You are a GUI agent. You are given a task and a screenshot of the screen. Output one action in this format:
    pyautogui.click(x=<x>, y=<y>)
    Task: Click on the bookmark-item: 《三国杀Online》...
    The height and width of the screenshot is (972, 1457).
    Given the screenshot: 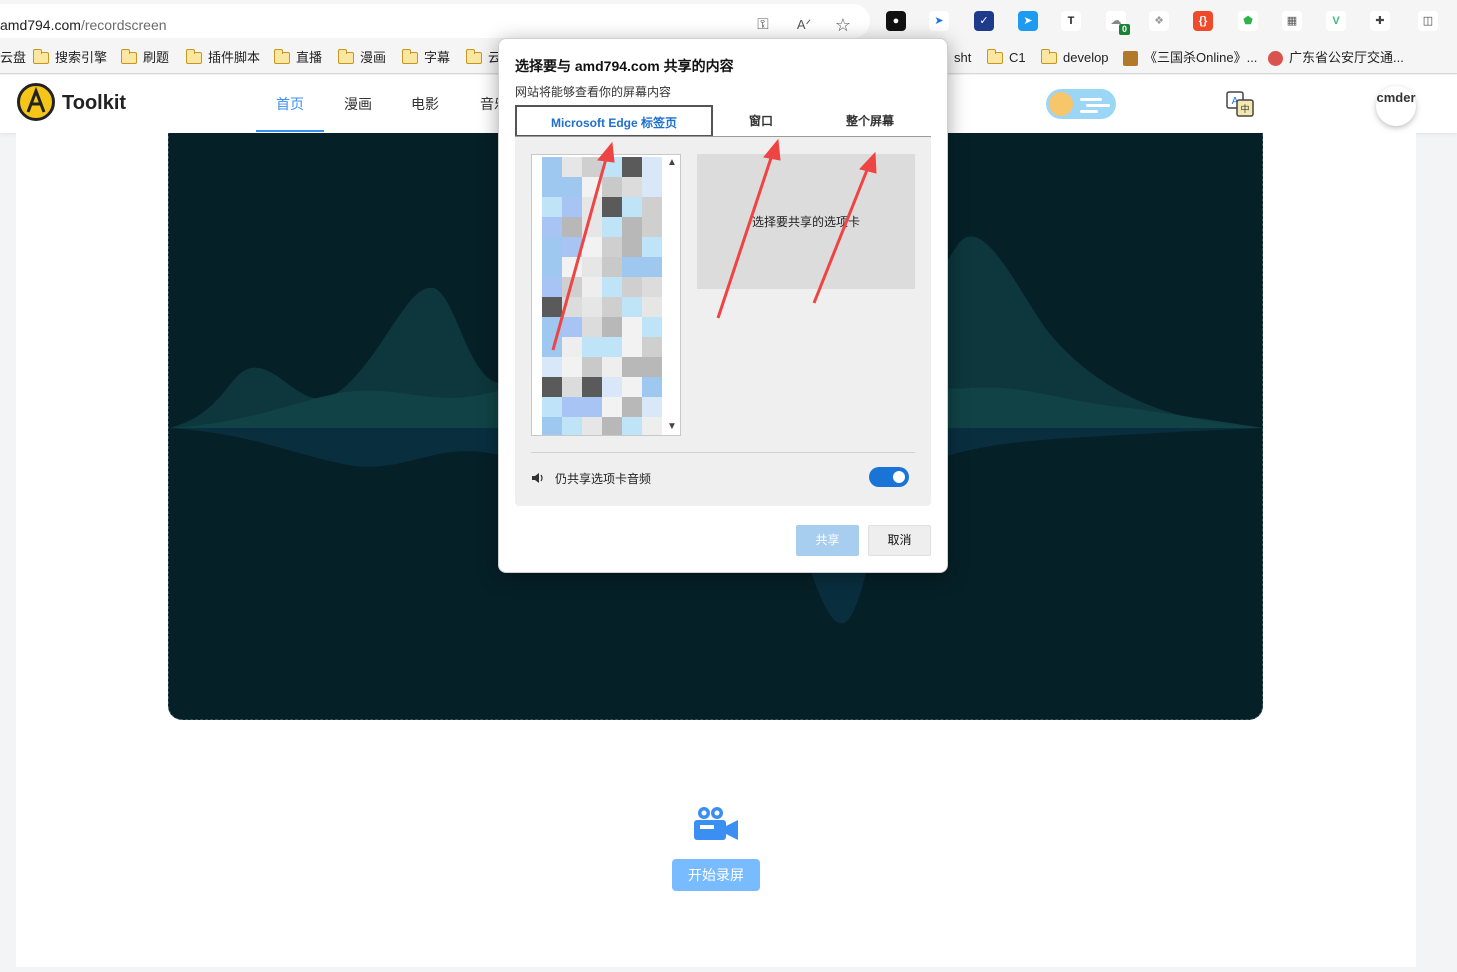 What is the action you would take?
    pyautogui.click(x=1190, y=58)
    